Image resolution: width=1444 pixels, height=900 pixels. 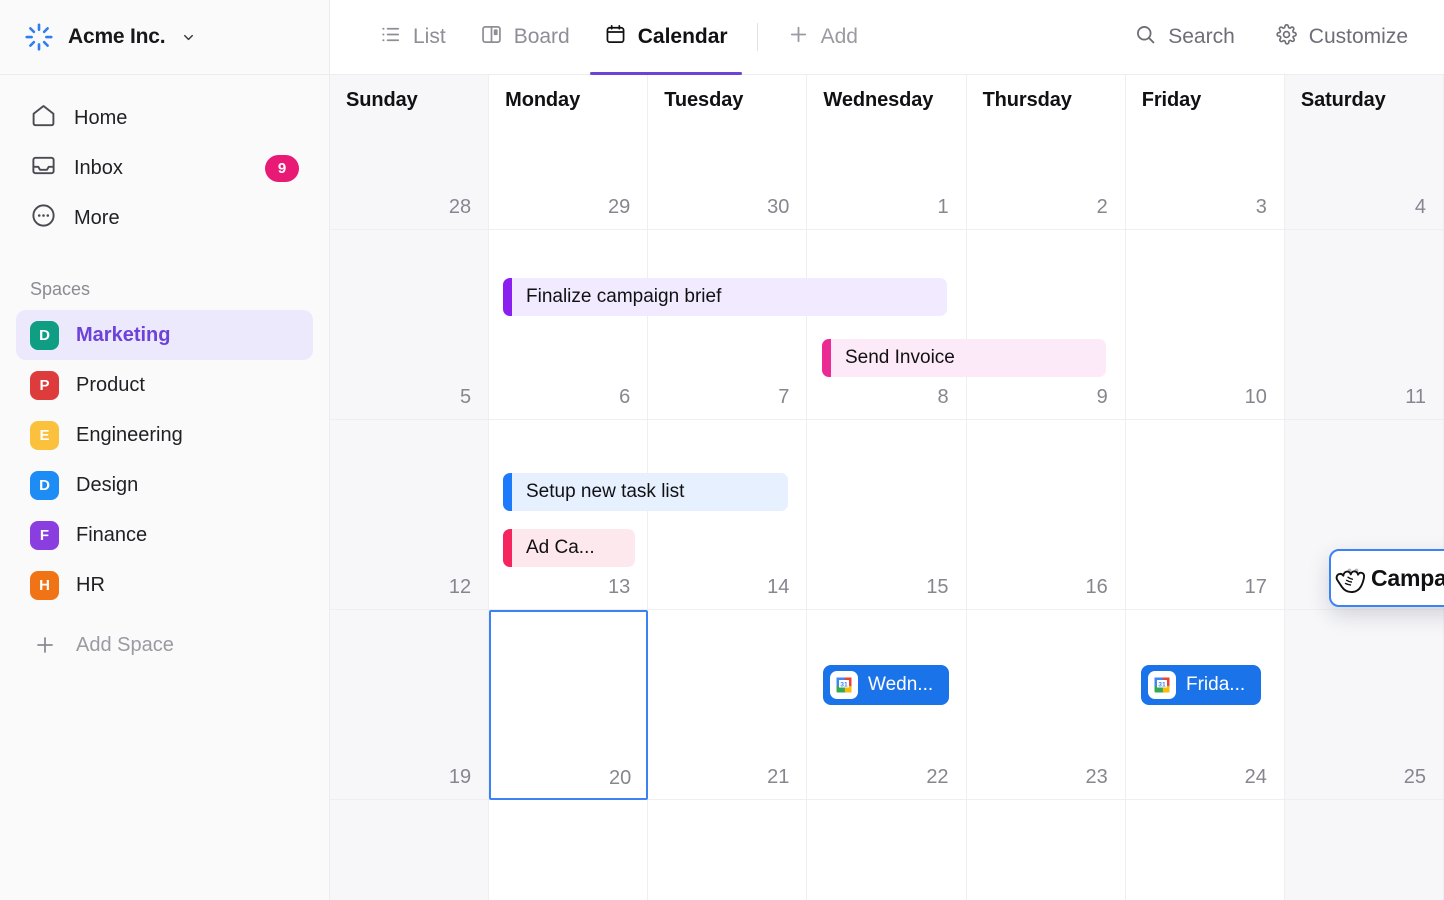 I want to click on customize-button: Customize, so click(x=1341, y=37).